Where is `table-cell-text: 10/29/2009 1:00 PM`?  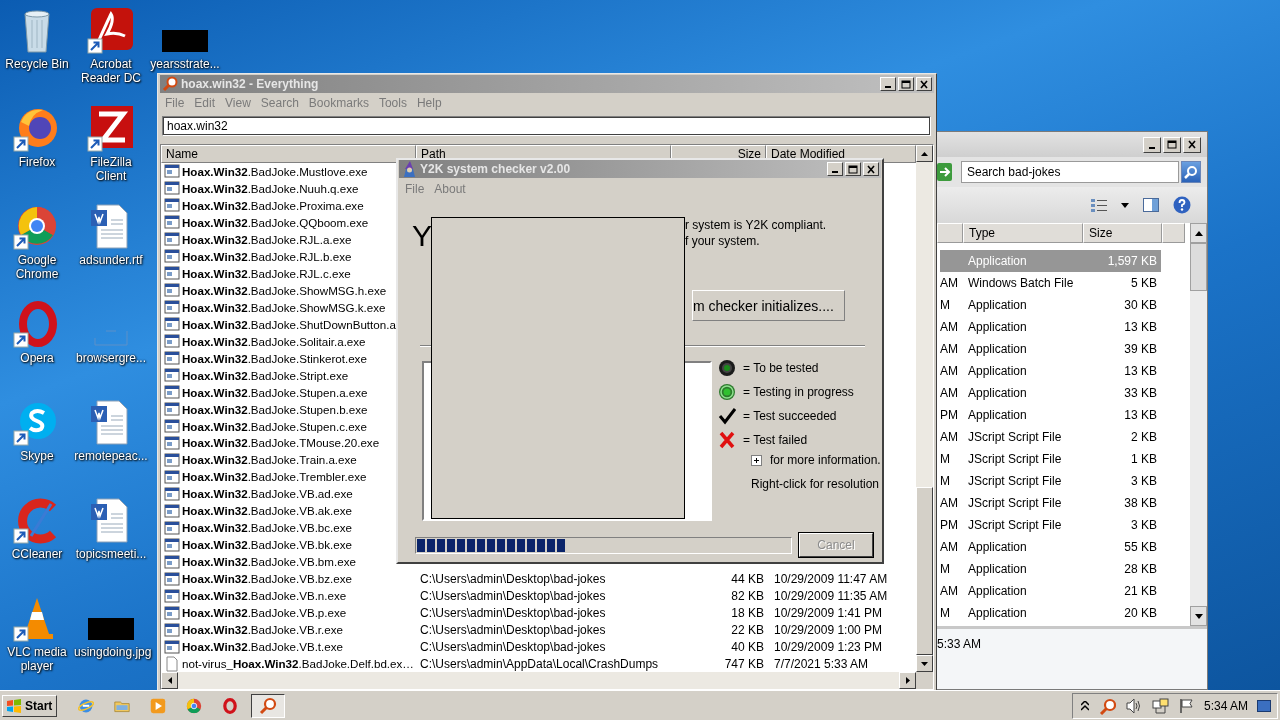
table-cell-text: 10/29/2009 1:00 PM is located at coordinates (828, 629).